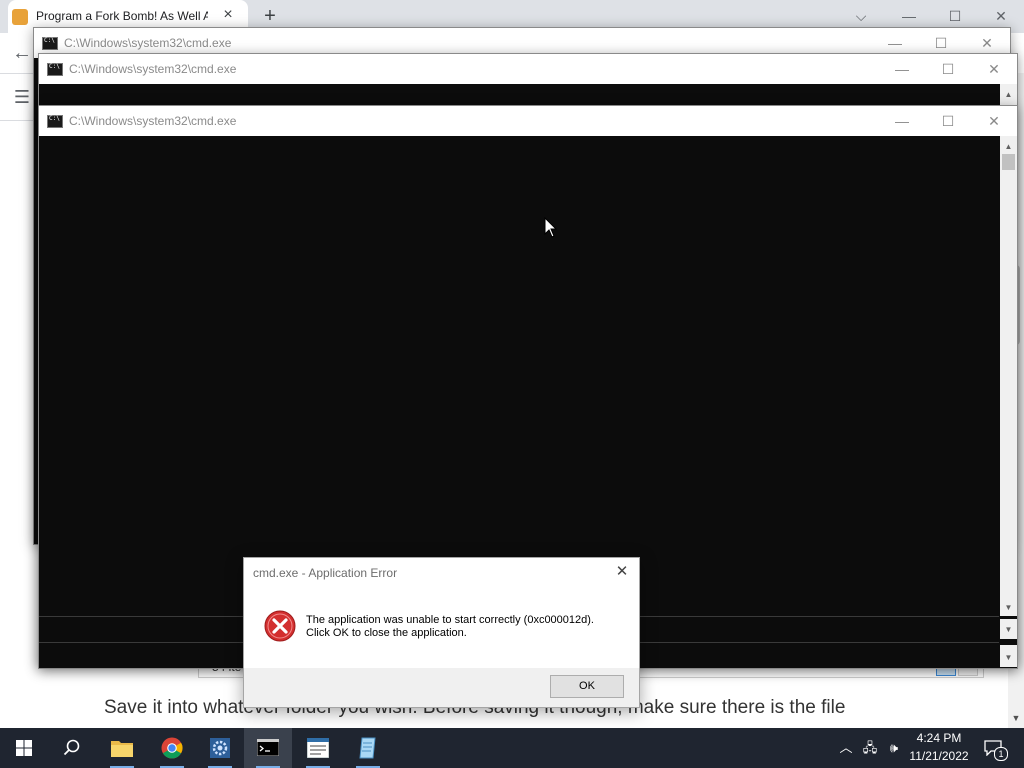  Describe the element at coordinates (587, 686) in the screenshot. I see `ok-button: OK` at that location.